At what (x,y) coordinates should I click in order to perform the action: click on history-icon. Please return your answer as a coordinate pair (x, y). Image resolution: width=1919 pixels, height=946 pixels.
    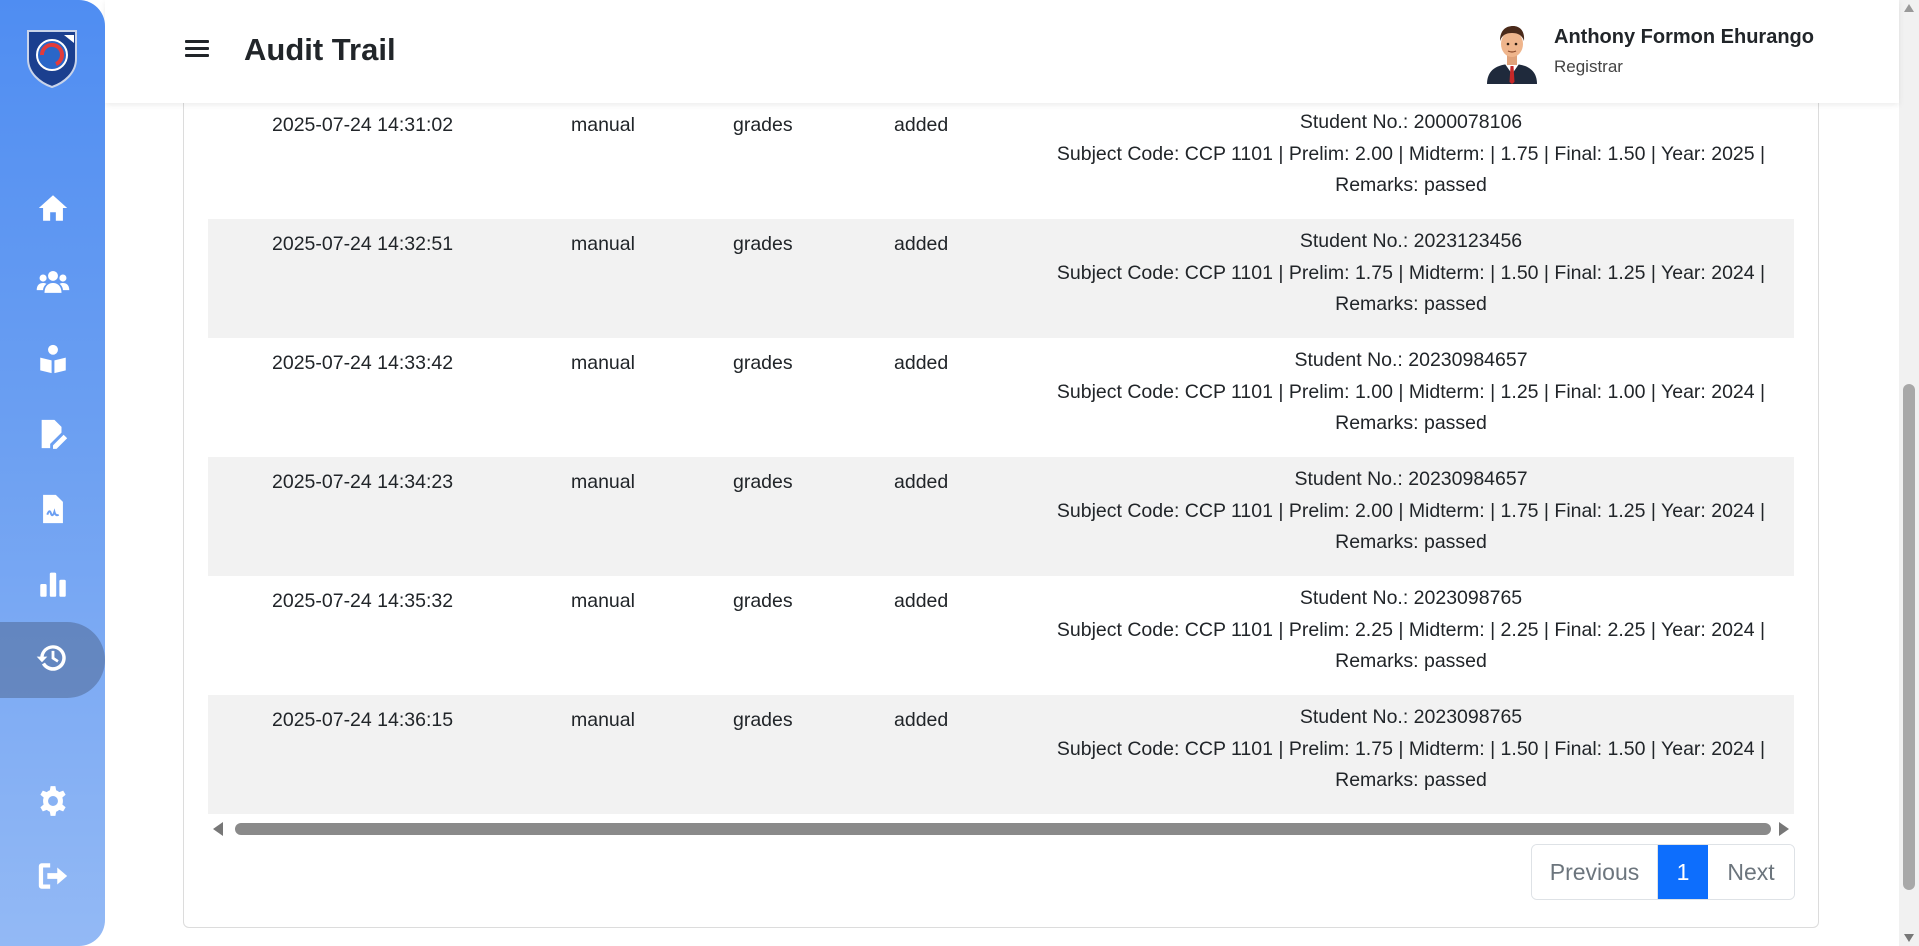
    Looking at the image, I should click on (53, 660).